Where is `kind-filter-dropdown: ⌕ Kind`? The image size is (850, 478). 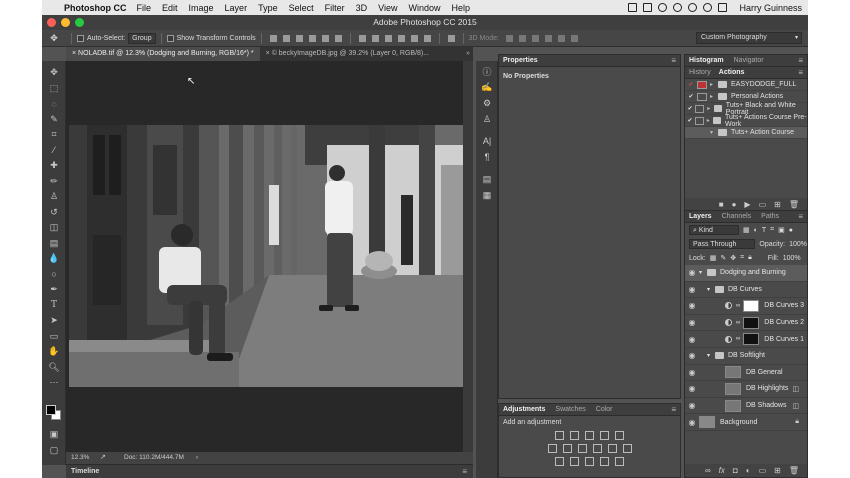 kind-filter-dropdown: ⌕ Kind is located at coordinates (714, 230).